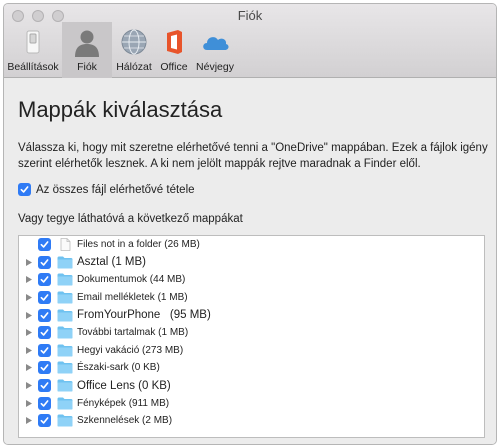 This screenshot has height=448, width=500. What do you see at coordinates (251, 351) in the screenshot?
I see `list-item: Hegyi vakáció (273 MB)` at bounding box center [251, 351].